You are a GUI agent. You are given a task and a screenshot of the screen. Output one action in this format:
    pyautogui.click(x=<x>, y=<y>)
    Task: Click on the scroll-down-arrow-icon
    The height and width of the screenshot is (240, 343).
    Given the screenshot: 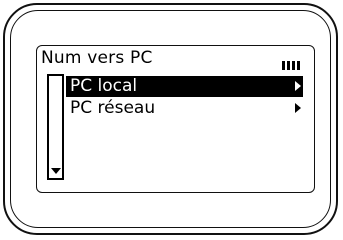 What is the action you would take?
    pyautogui.click(x=56, y=171)
    